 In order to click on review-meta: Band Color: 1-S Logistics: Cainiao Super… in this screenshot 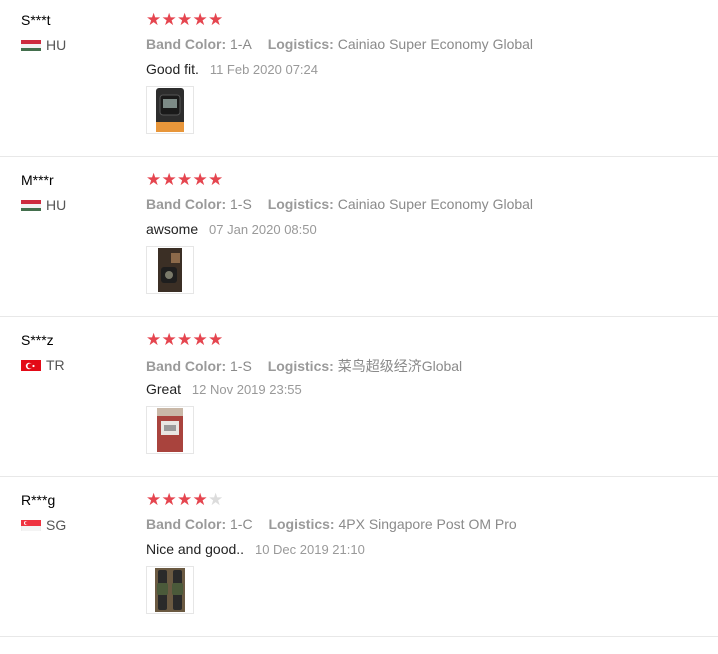, I will do `click(339, 204)`.